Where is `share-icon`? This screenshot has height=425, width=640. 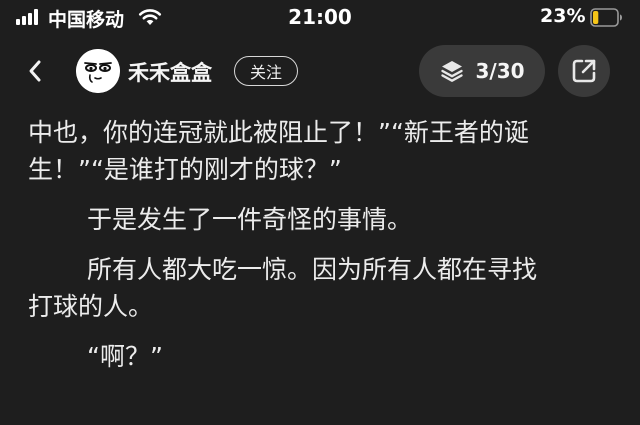
share-icon is located at coordinates (584, 71).